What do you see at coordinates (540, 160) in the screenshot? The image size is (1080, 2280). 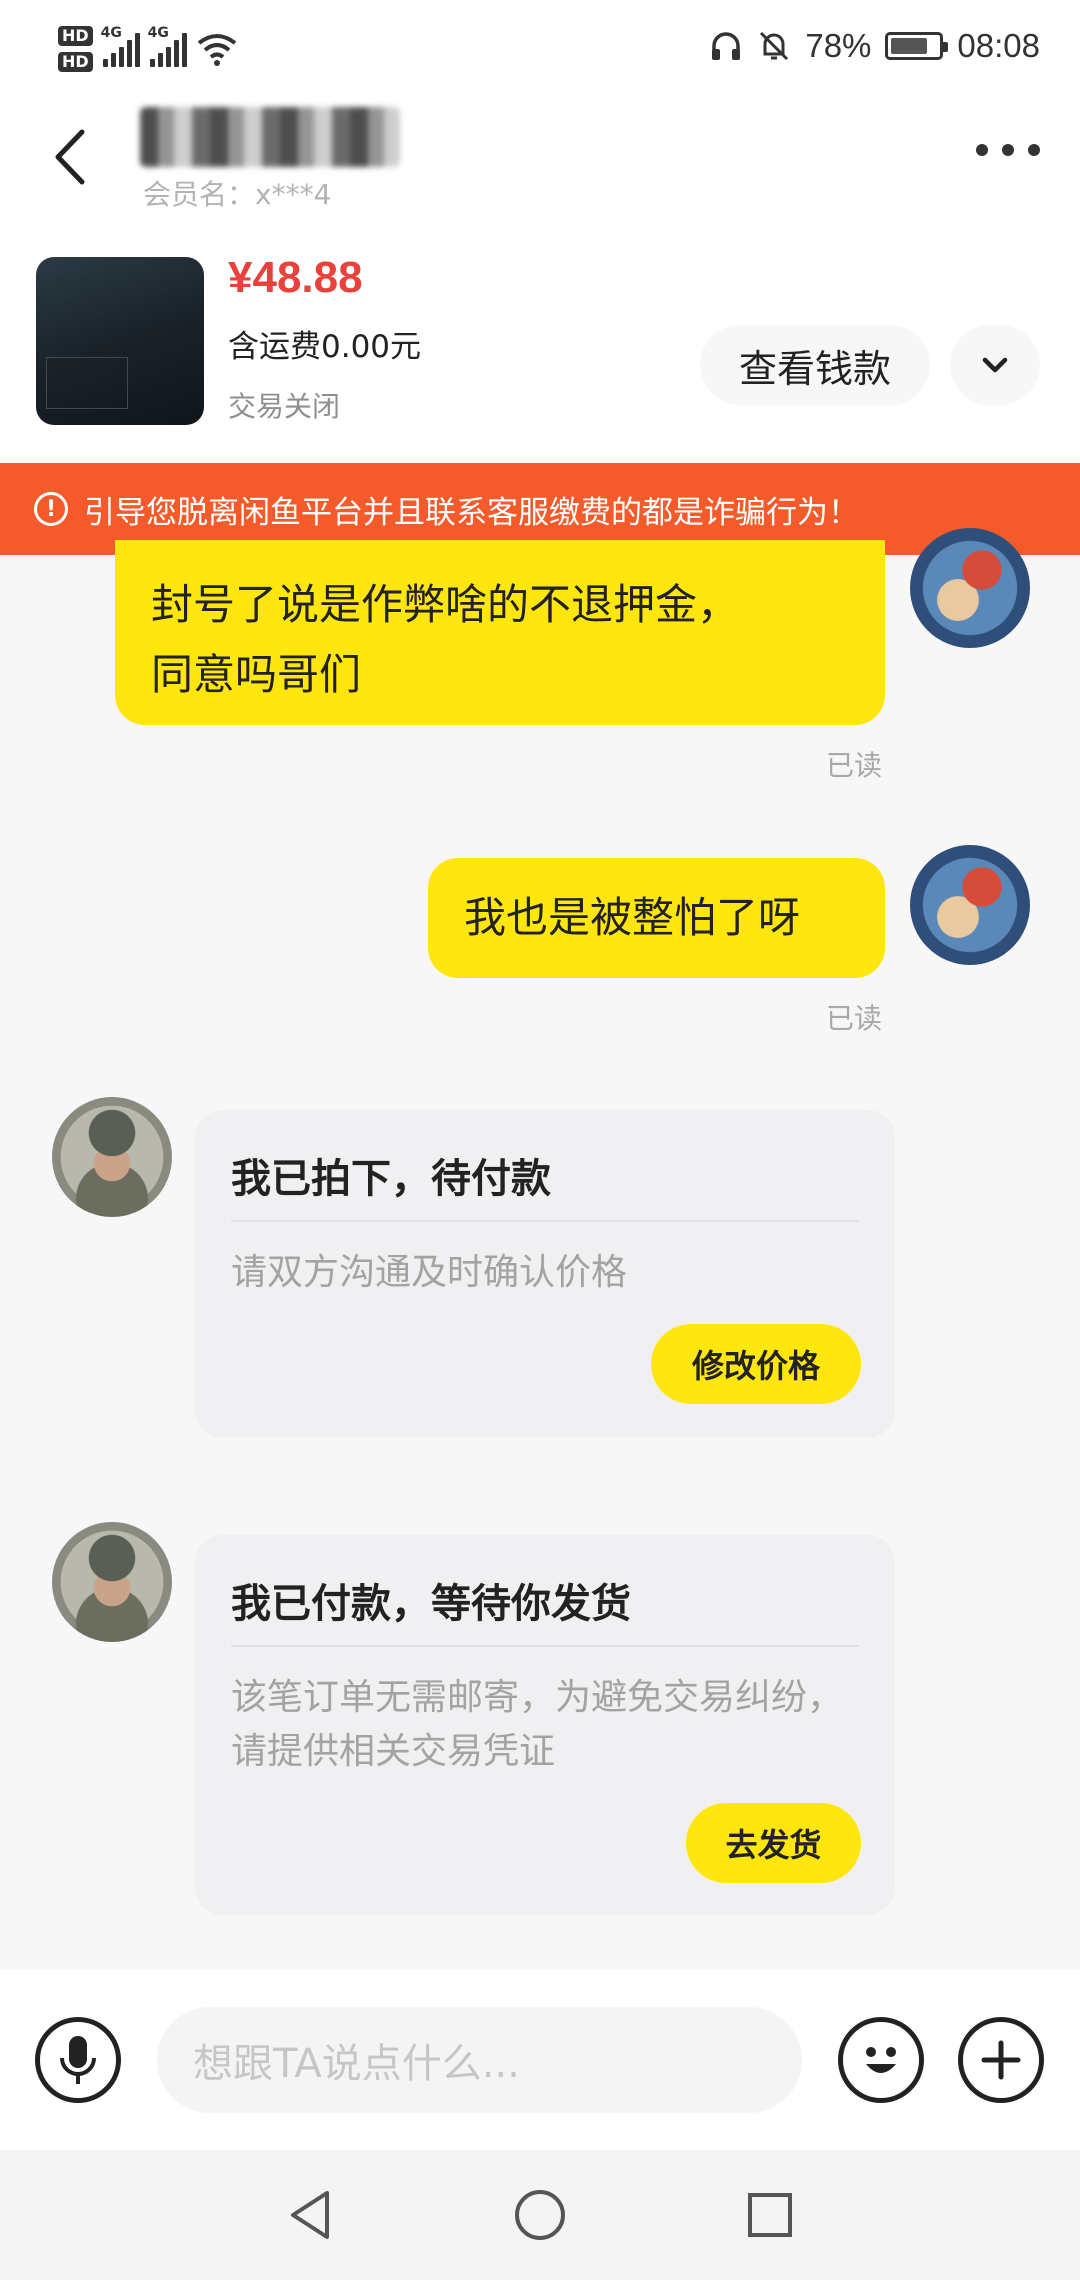 I see `chat-header: 会员名：x***4` at bounding box center [540, 160].